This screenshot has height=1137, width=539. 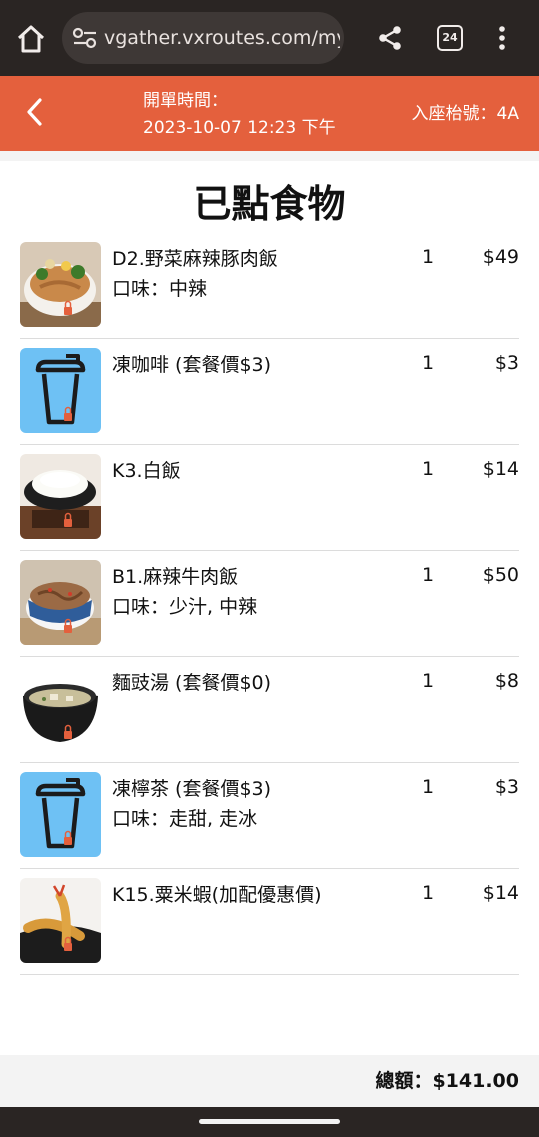 What do you see at coordinates (404, 1081) in the screenshot?
I see `total-label: 總額：` at bounding box center [404, 1081].